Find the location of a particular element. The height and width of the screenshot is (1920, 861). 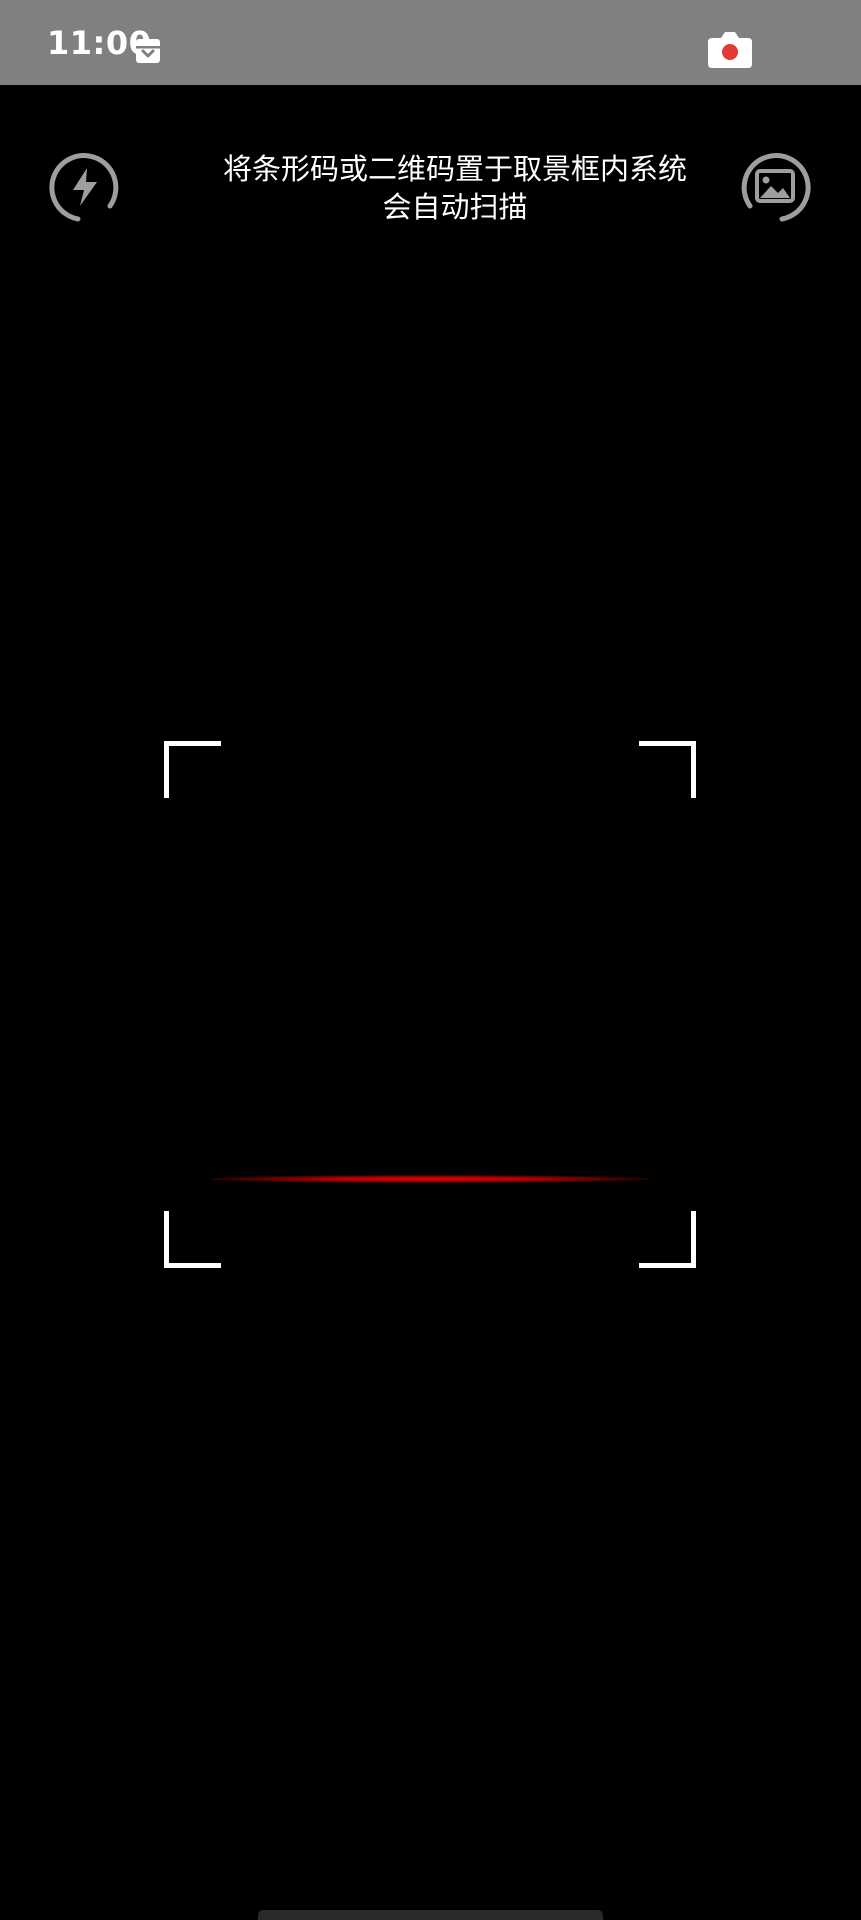

gallery-icon is located at coordinates (775, 186).